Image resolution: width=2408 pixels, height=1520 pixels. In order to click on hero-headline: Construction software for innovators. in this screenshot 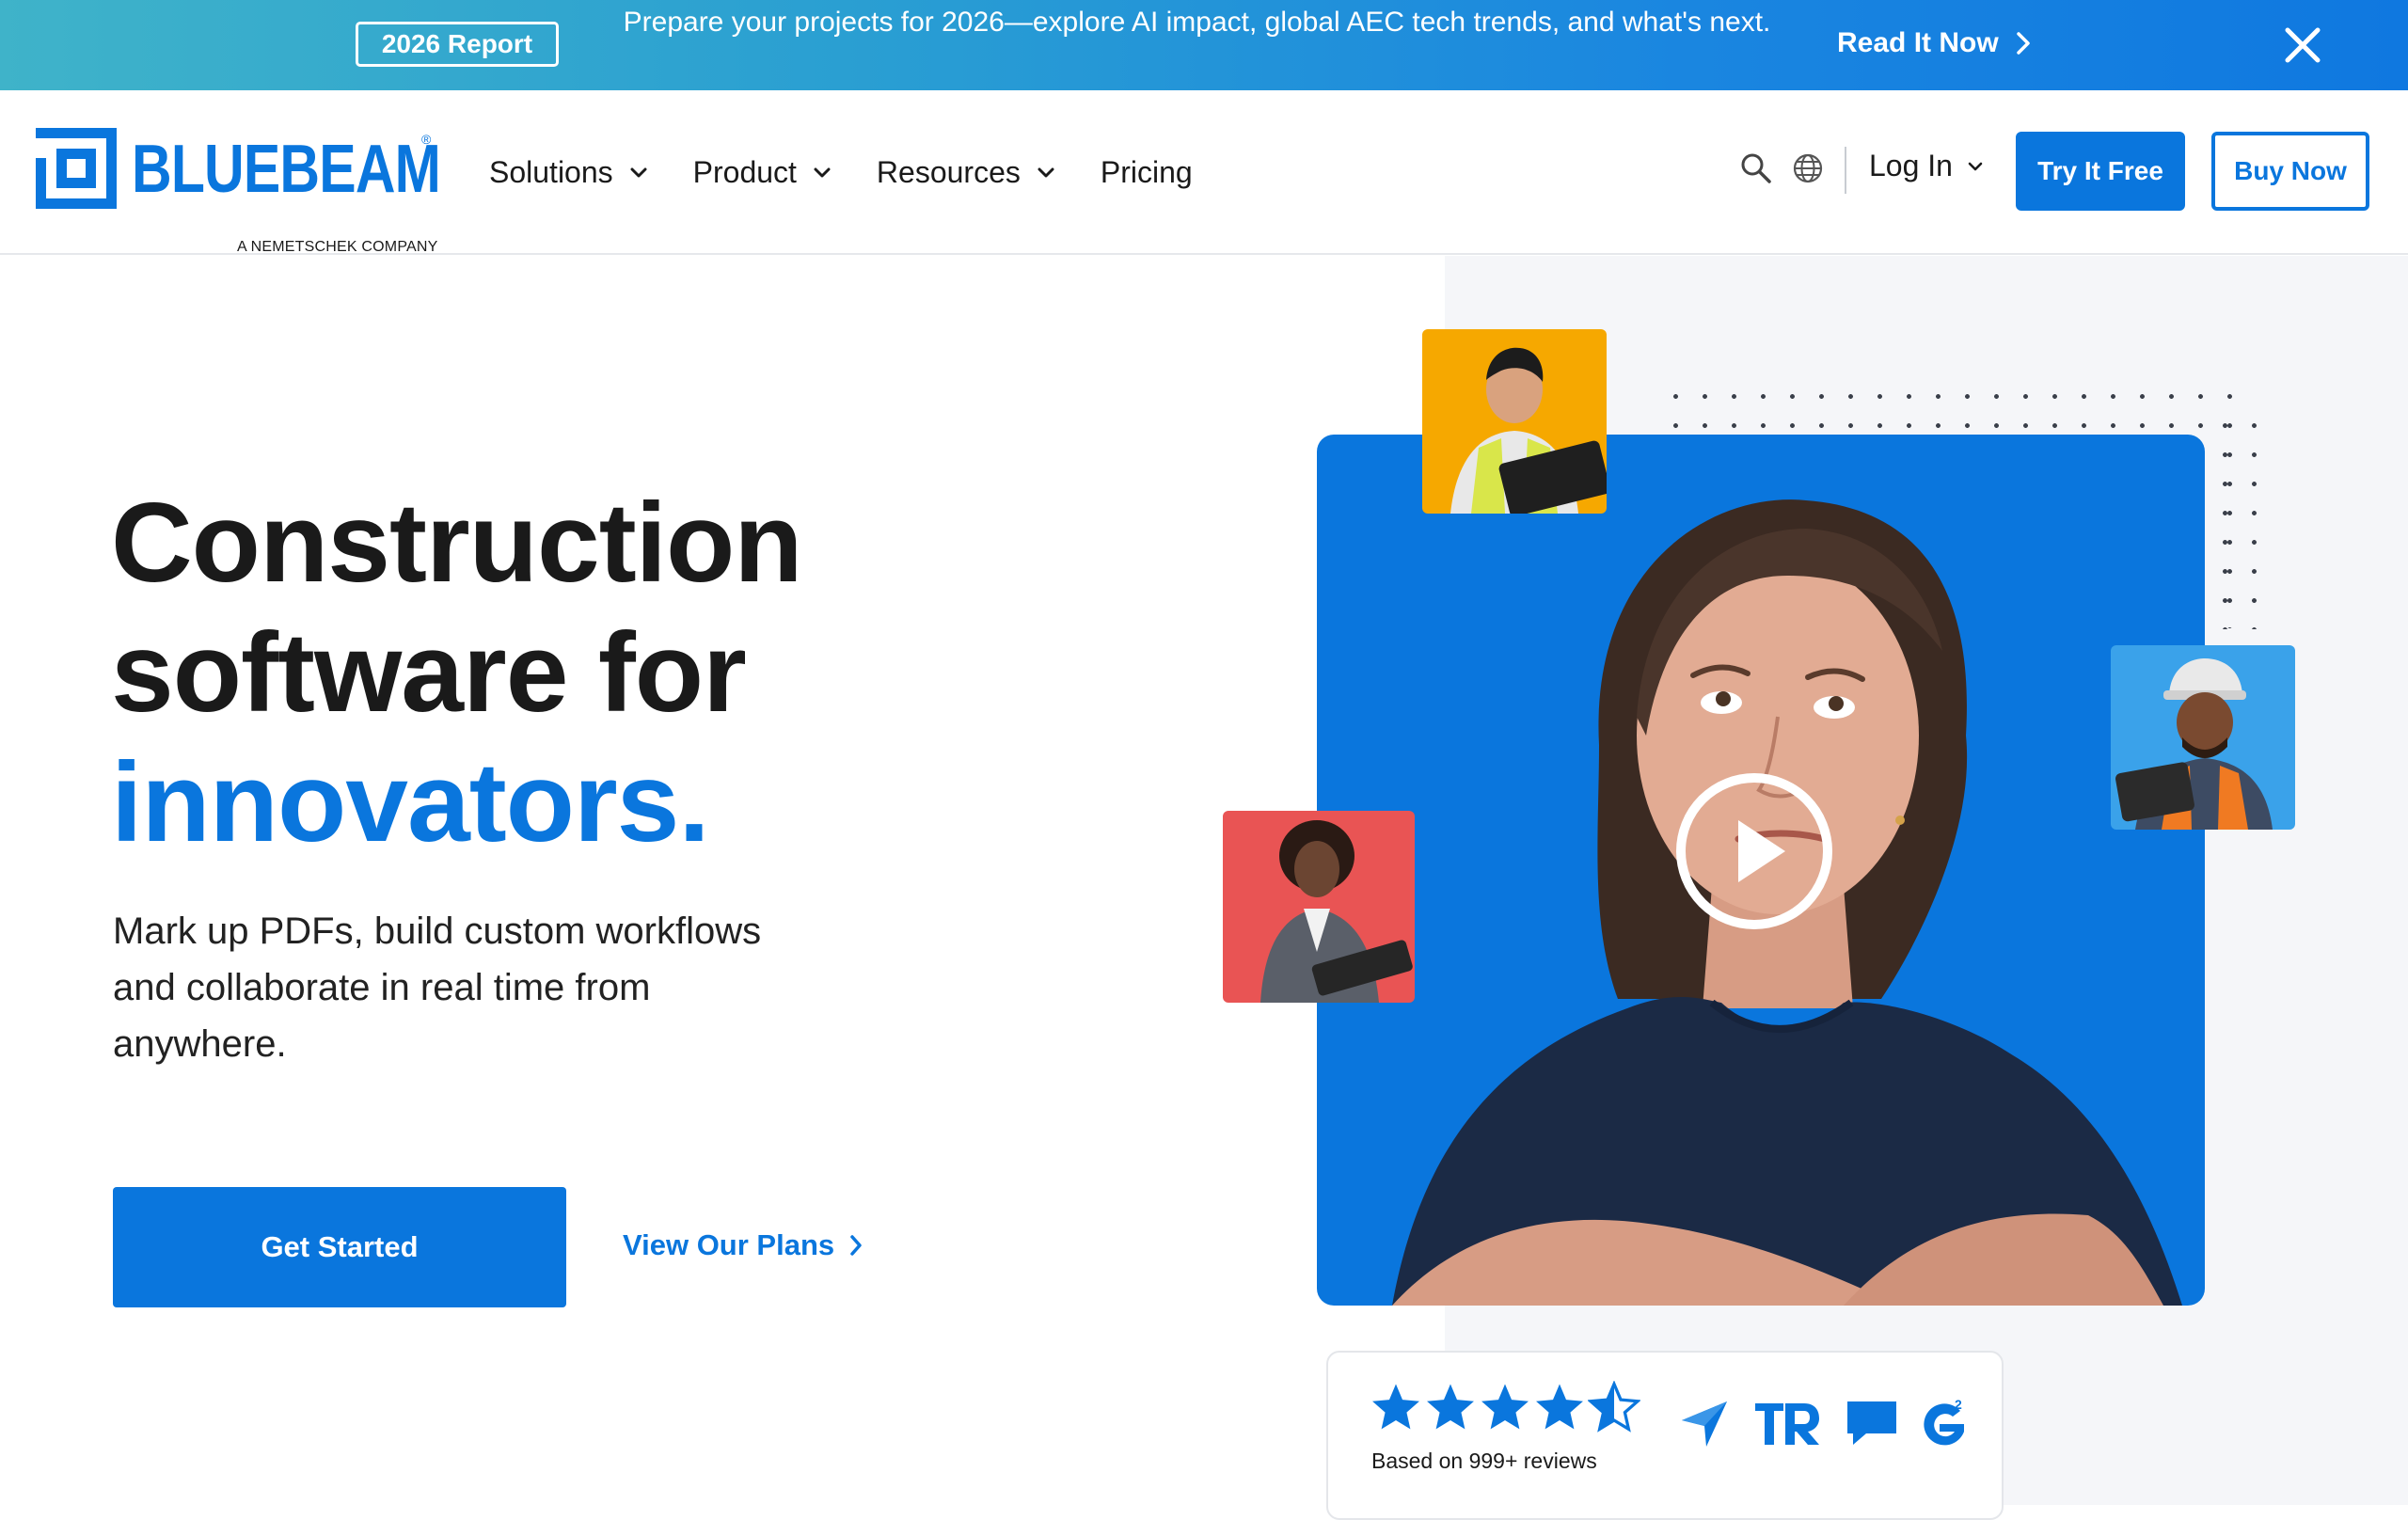, I will do `click(457, 672)`.